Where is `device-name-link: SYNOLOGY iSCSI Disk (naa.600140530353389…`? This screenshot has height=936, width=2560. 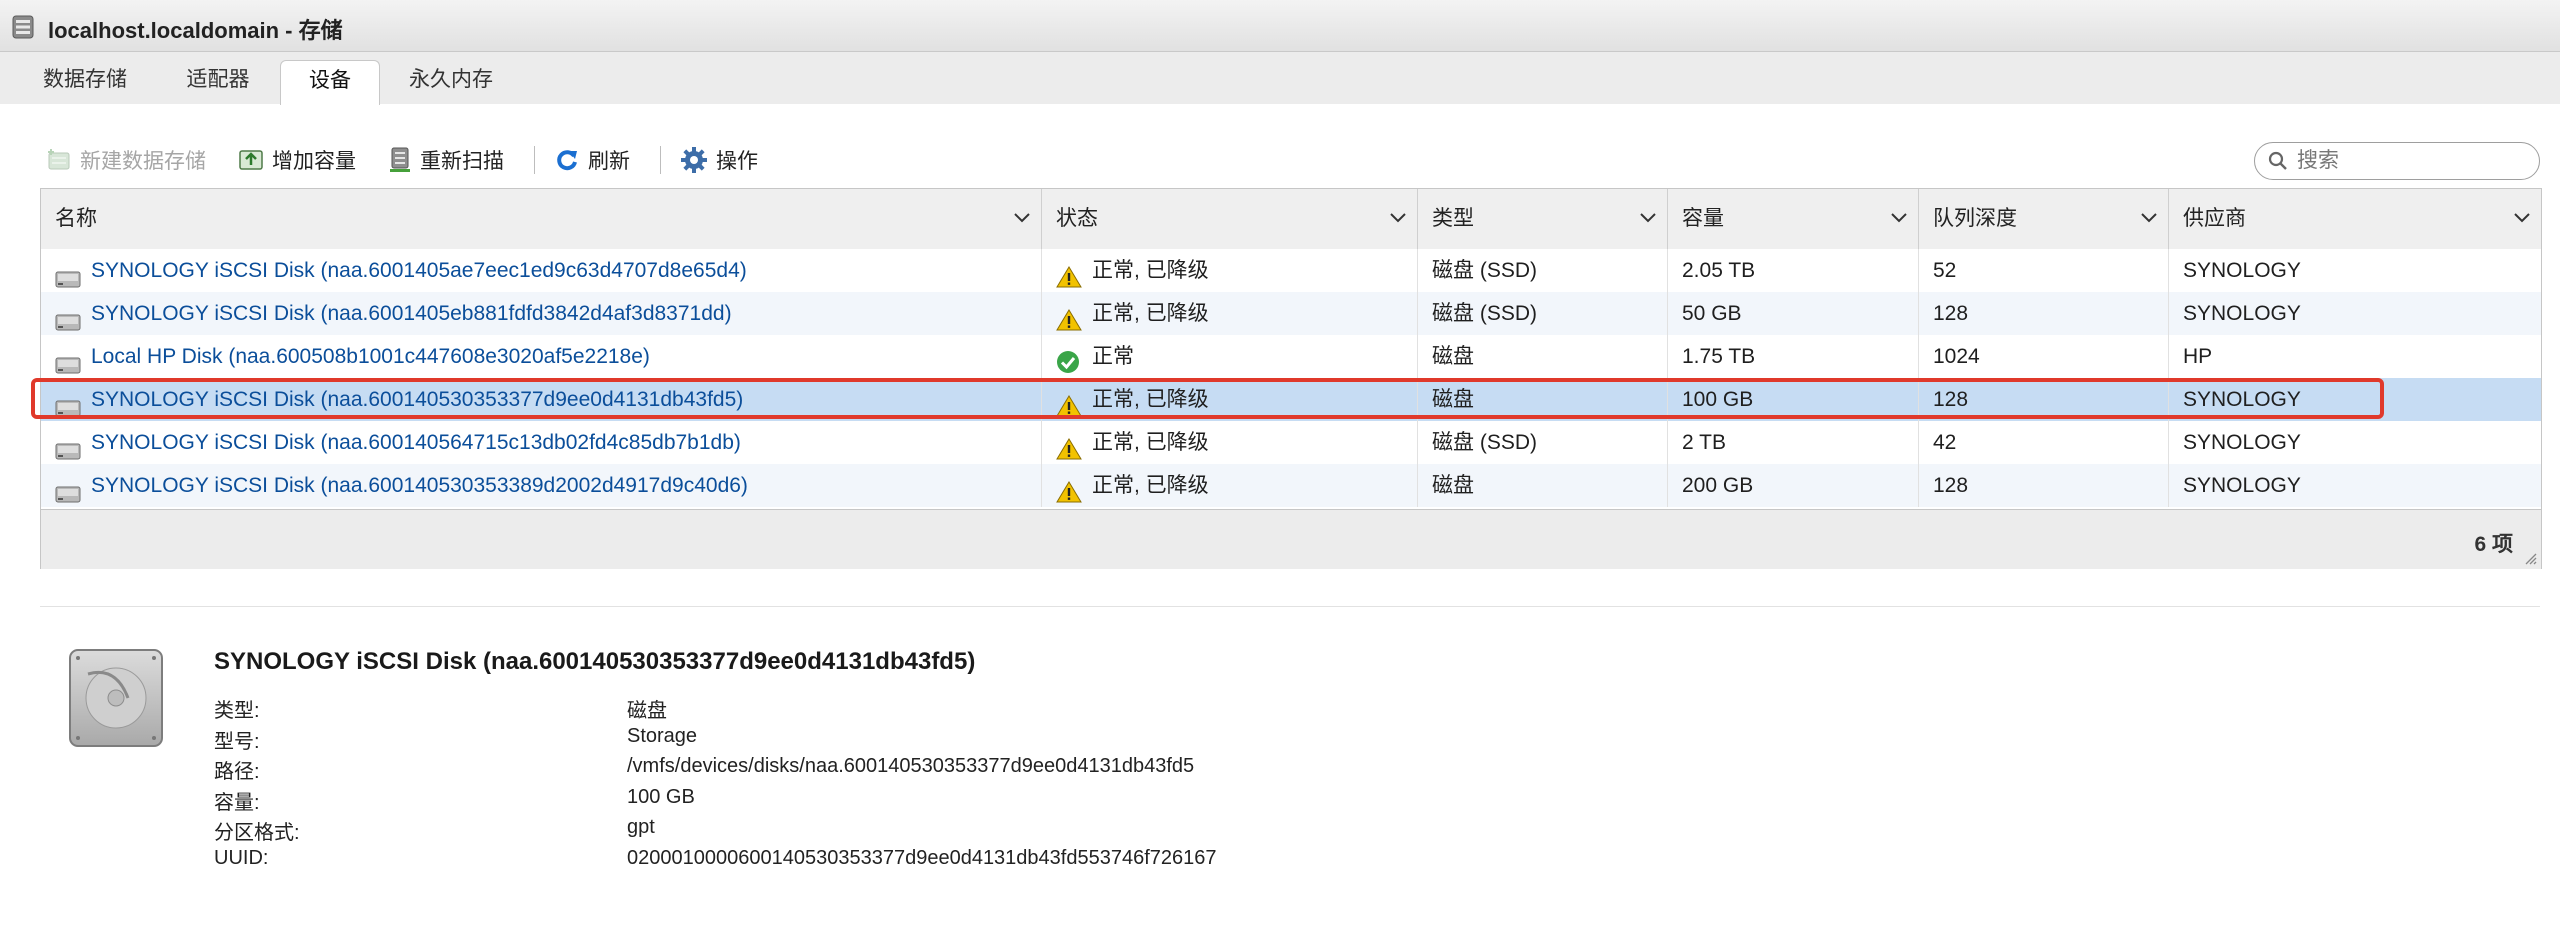 device-name-link: SYNOLOGY iSCSI Disk (naa.600140530353389… is located at coordinates (419, 485).